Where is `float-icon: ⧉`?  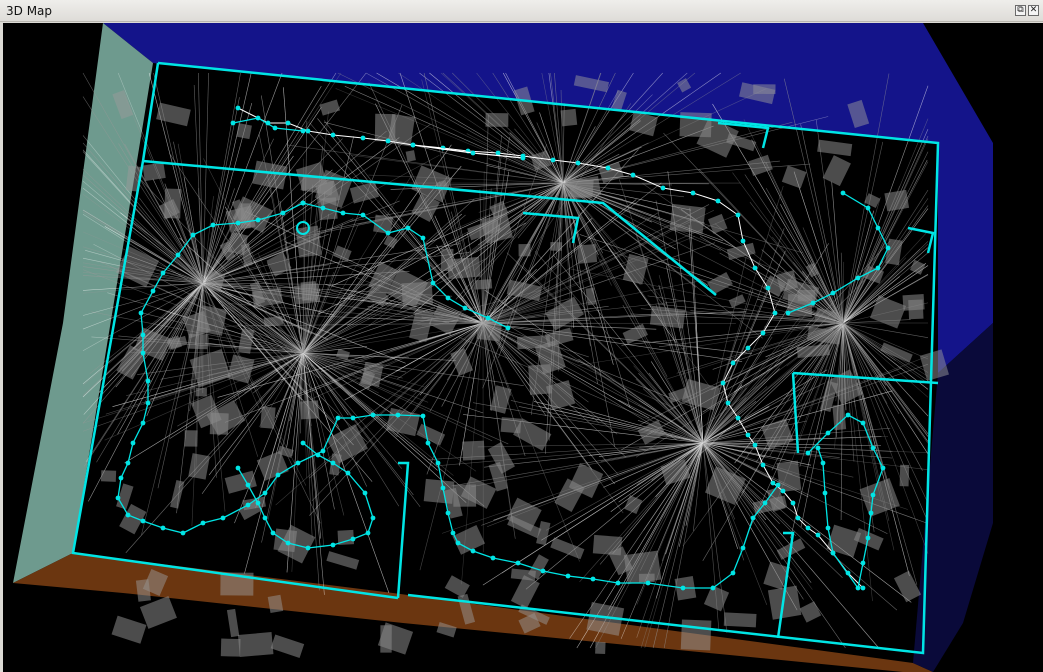 float-icon: ⧉ is located at coordinates (1020, 10).